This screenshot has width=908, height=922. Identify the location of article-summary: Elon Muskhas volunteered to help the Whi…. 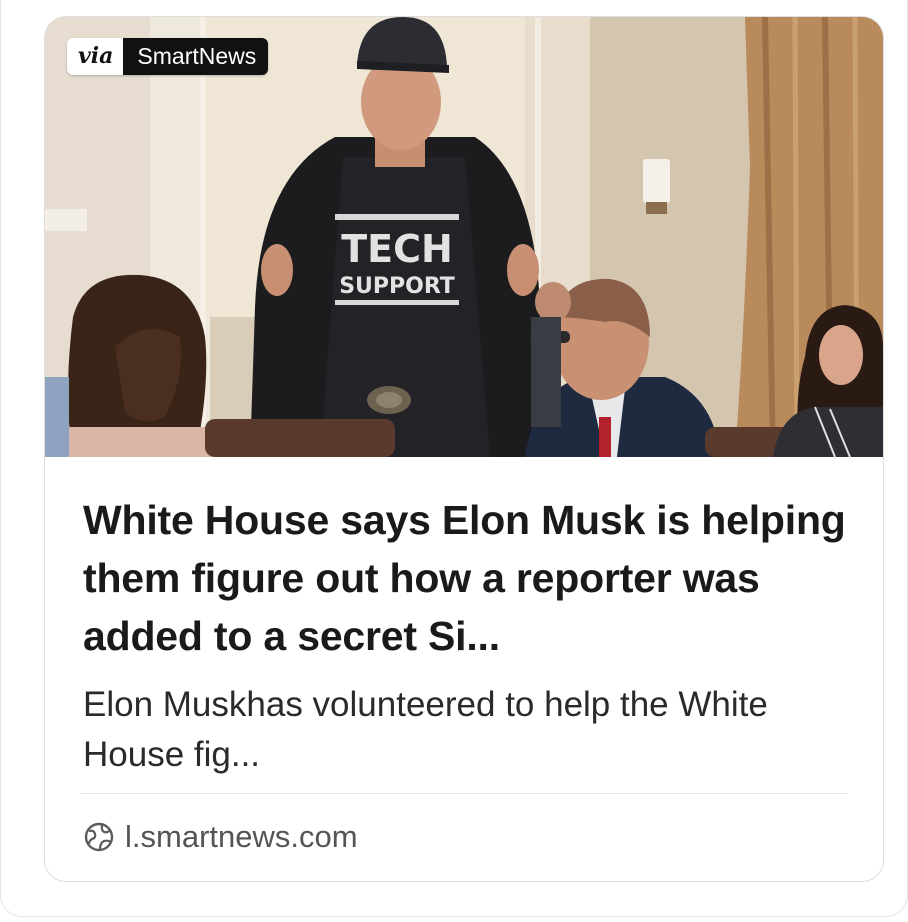
(425, 729).